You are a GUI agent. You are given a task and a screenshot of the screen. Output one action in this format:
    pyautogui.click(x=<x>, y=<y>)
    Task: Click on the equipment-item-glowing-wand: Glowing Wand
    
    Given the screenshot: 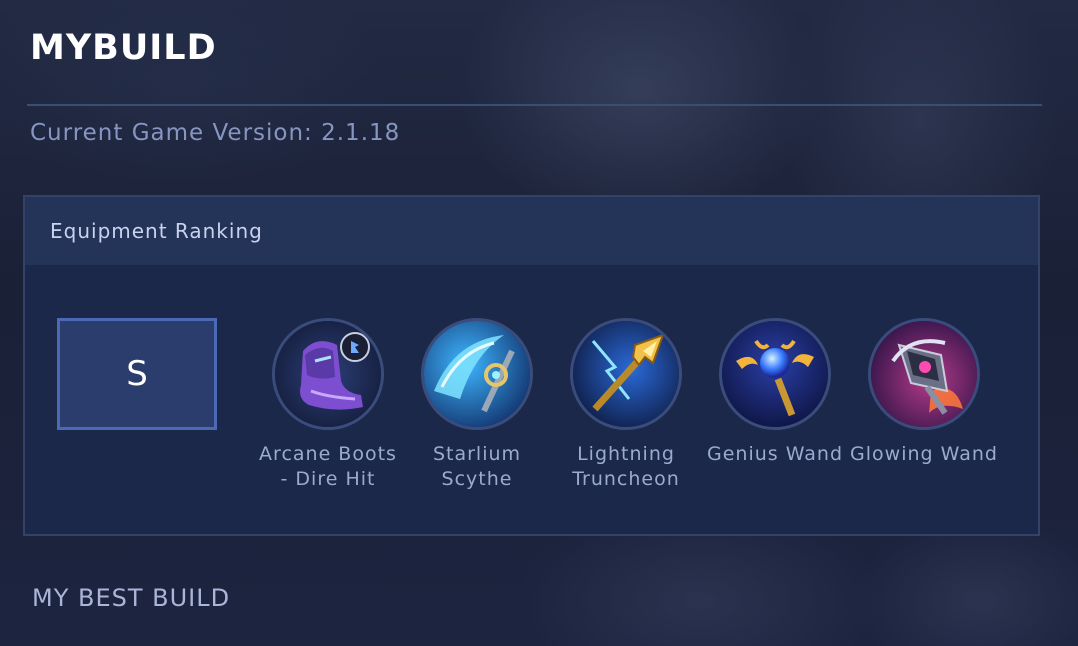 What is the action you would take?
    pyautogui.click(x=924, y=392)
    